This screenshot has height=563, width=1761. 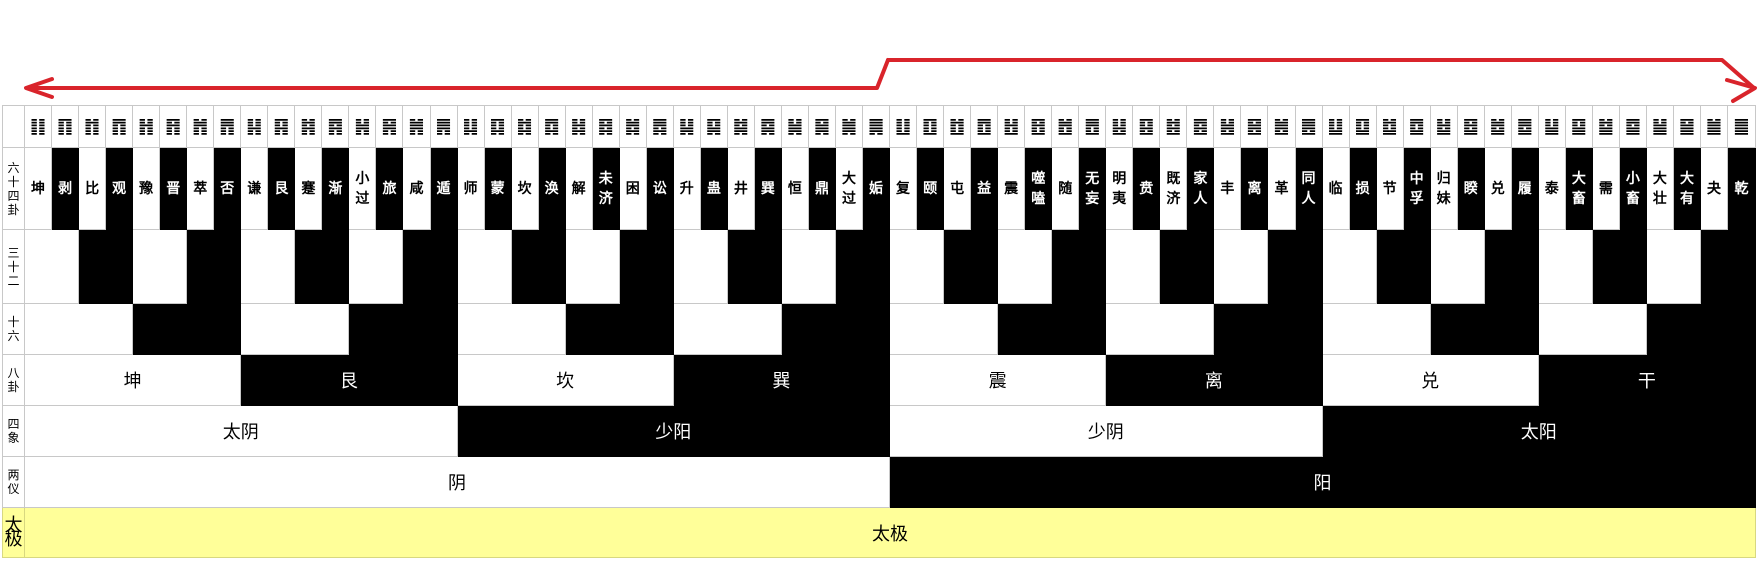 What do you see at coordinates (1416, 188) in the screenshot?
I see `hexagram-name: 中孚` at bounding box center [1416, 188].